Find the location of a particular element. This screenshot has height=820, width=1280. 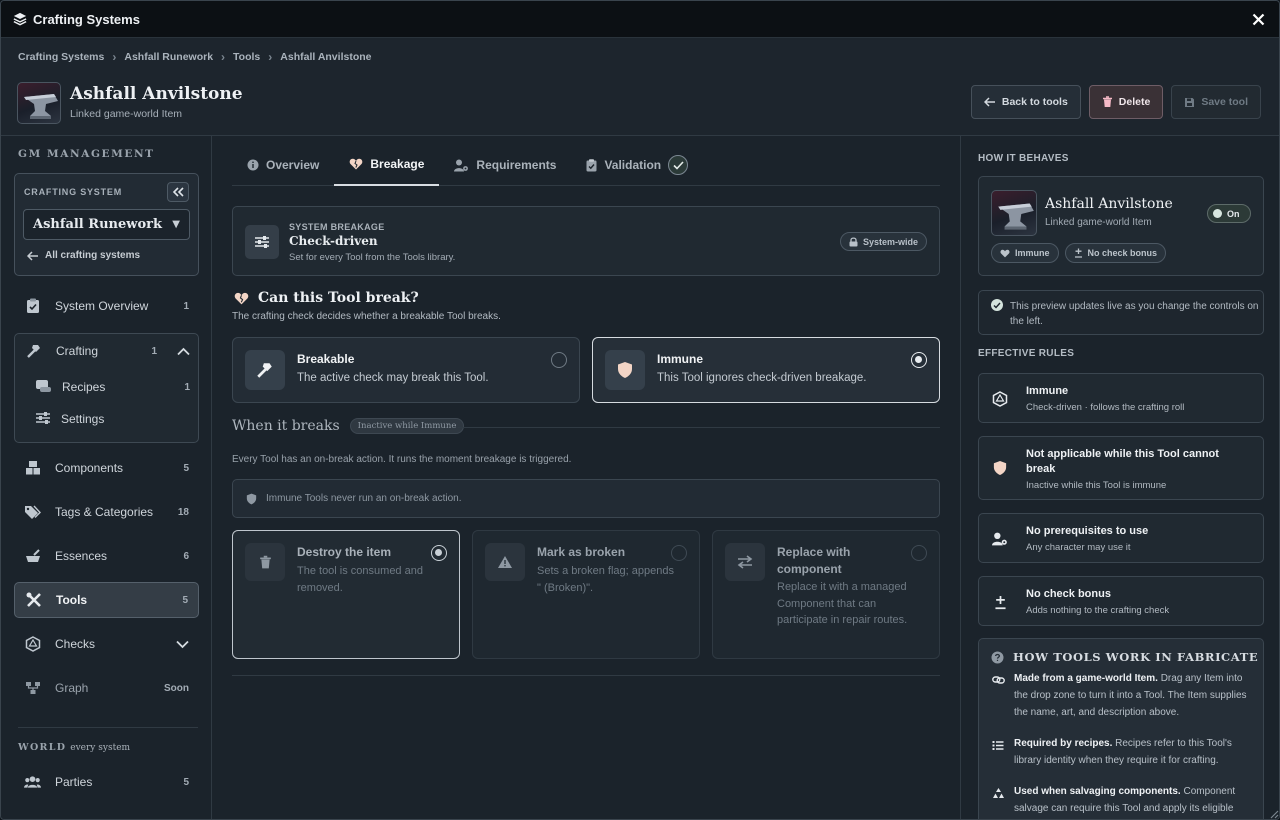

how-tools-heading: HOW TOOLS WORK IN FABRICATE is located at coordinates (1124, 657).